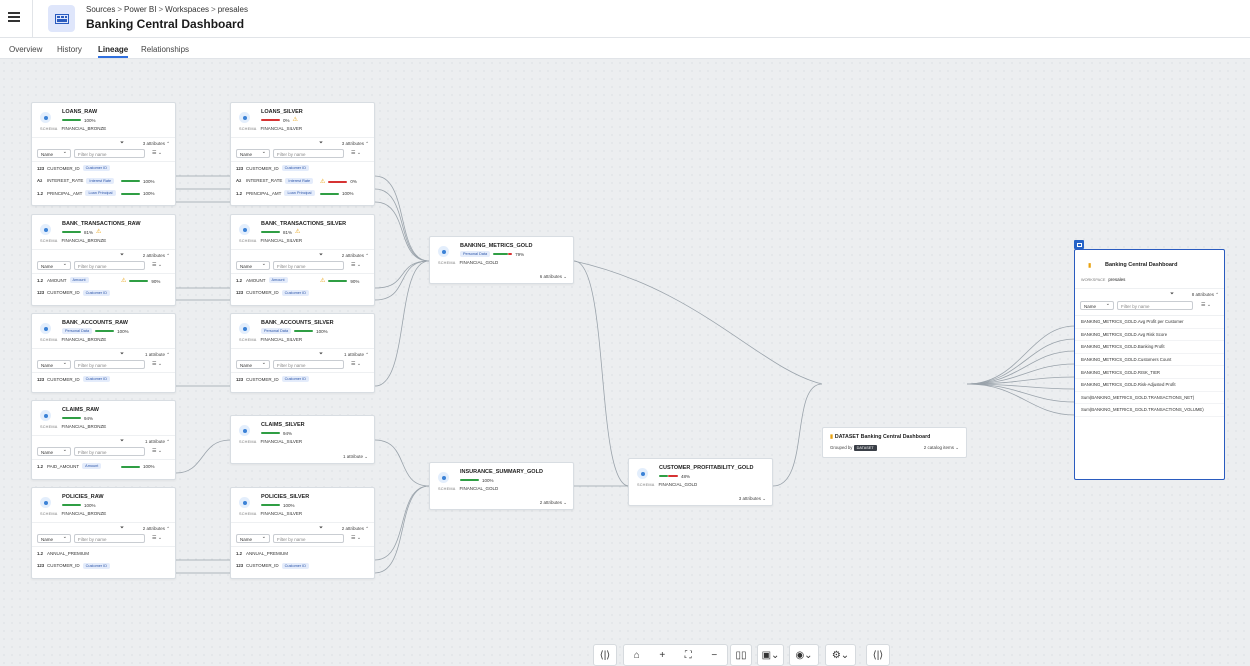 Image resolution: width=1250 pixels, height=666 pixels. What do you see at coordinates (878, 655) in the screenshot?
I see `expand-button: ⟨|⟩` at bounding box center [878, 655].